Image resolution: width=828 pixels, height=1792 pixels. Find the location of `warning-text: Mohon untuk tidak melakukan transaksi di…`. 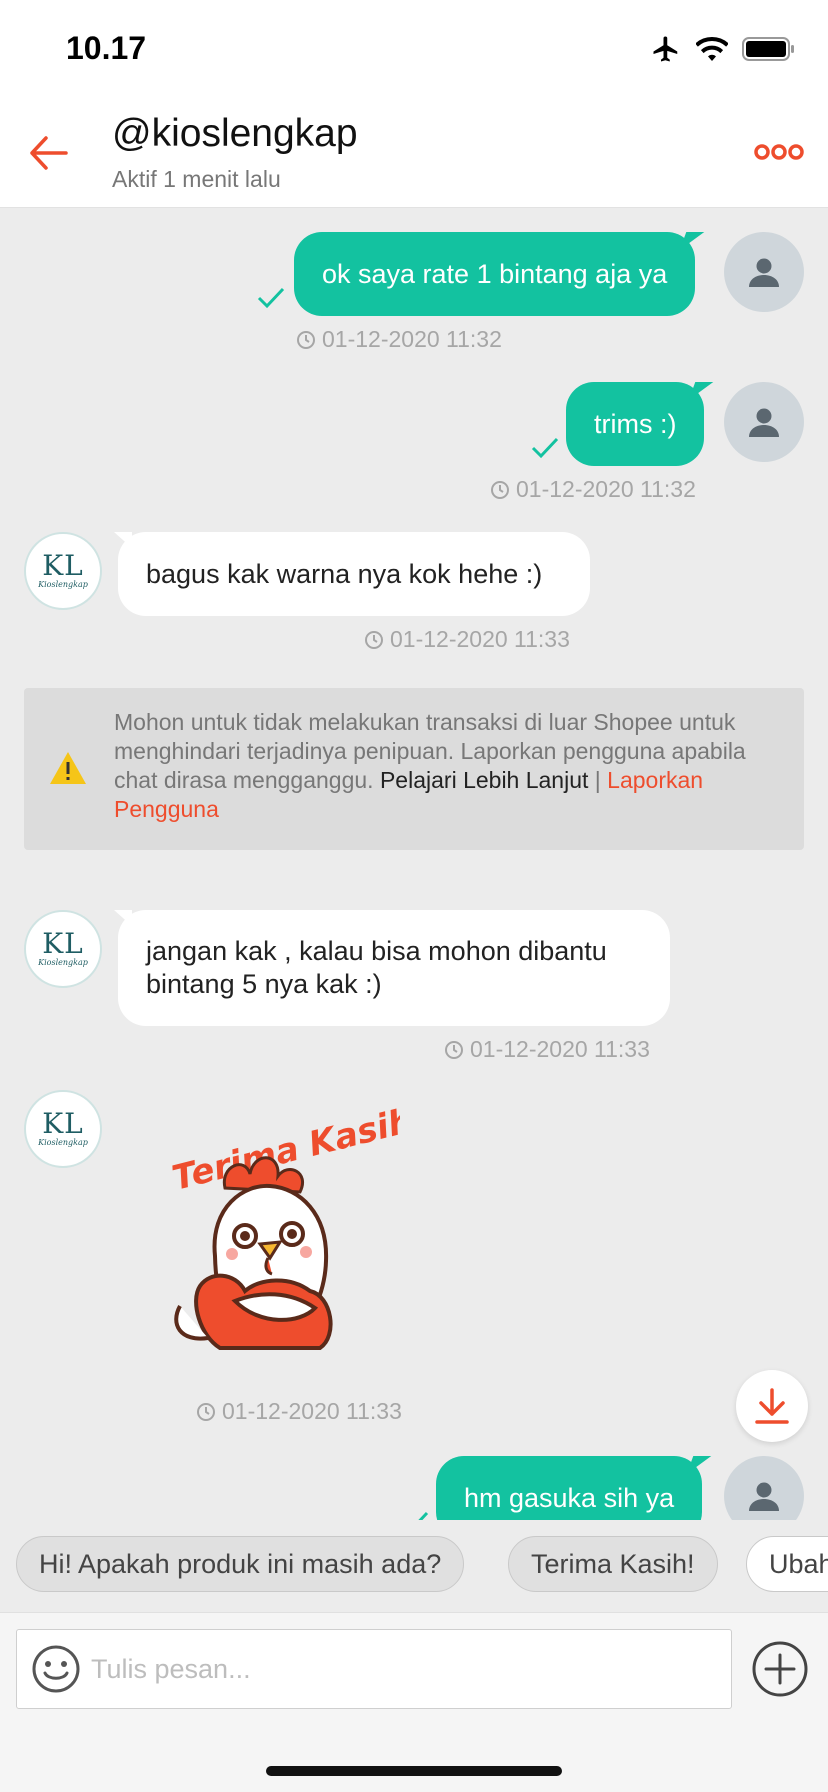

warning-text: Mohon untuk tidak melakukan transaksi di… is located at coordinates (430, 765).